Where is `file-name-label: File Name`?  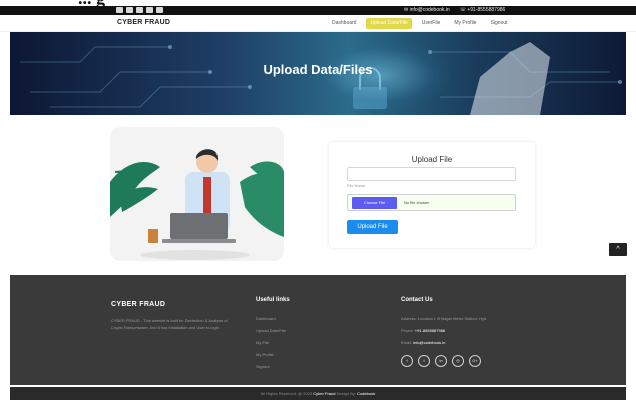
file-name-label: File Name is located at coordinates (356, 185).